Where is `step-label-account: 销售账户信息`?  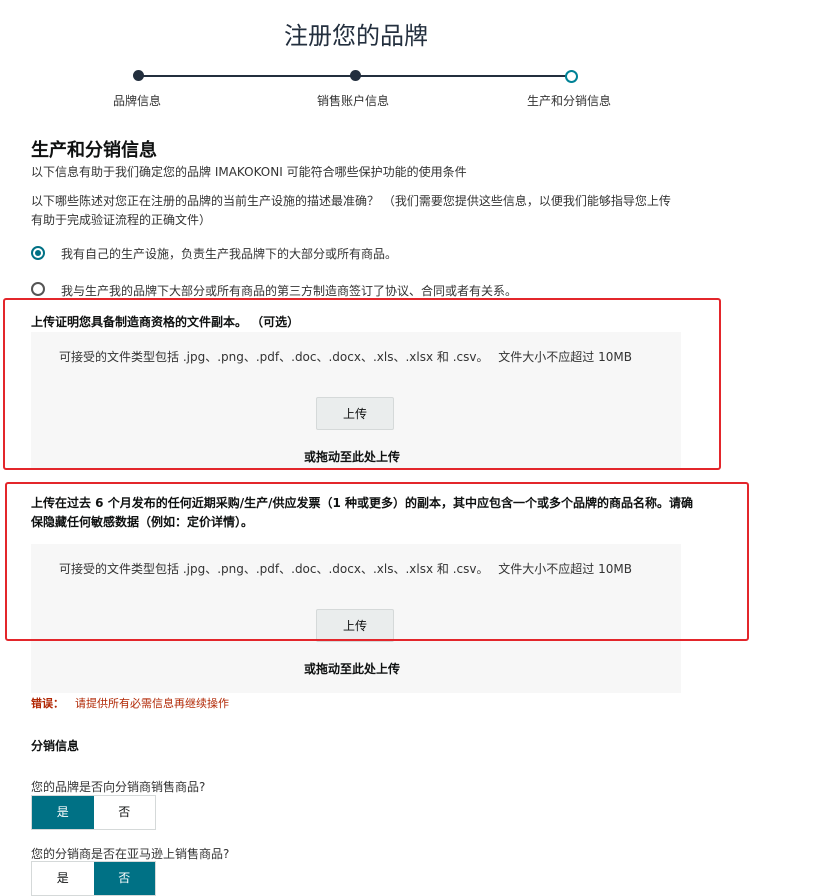
step-label-account: 销售账户信息 is located at coordinates (353, 101).